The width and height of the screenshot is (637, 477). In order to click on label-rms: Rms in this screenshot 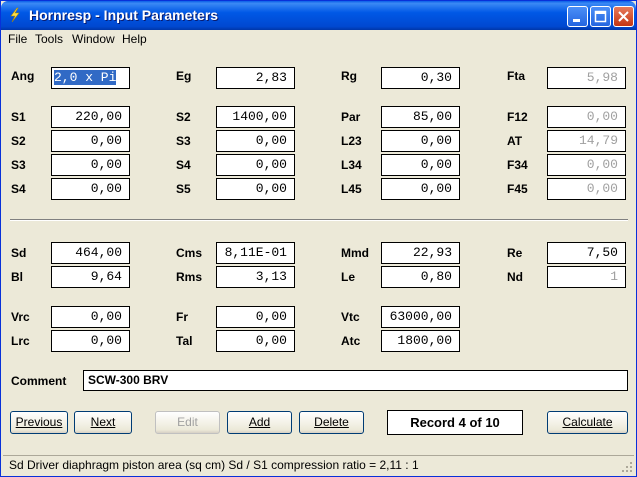, I will do `click(189, 277)`.